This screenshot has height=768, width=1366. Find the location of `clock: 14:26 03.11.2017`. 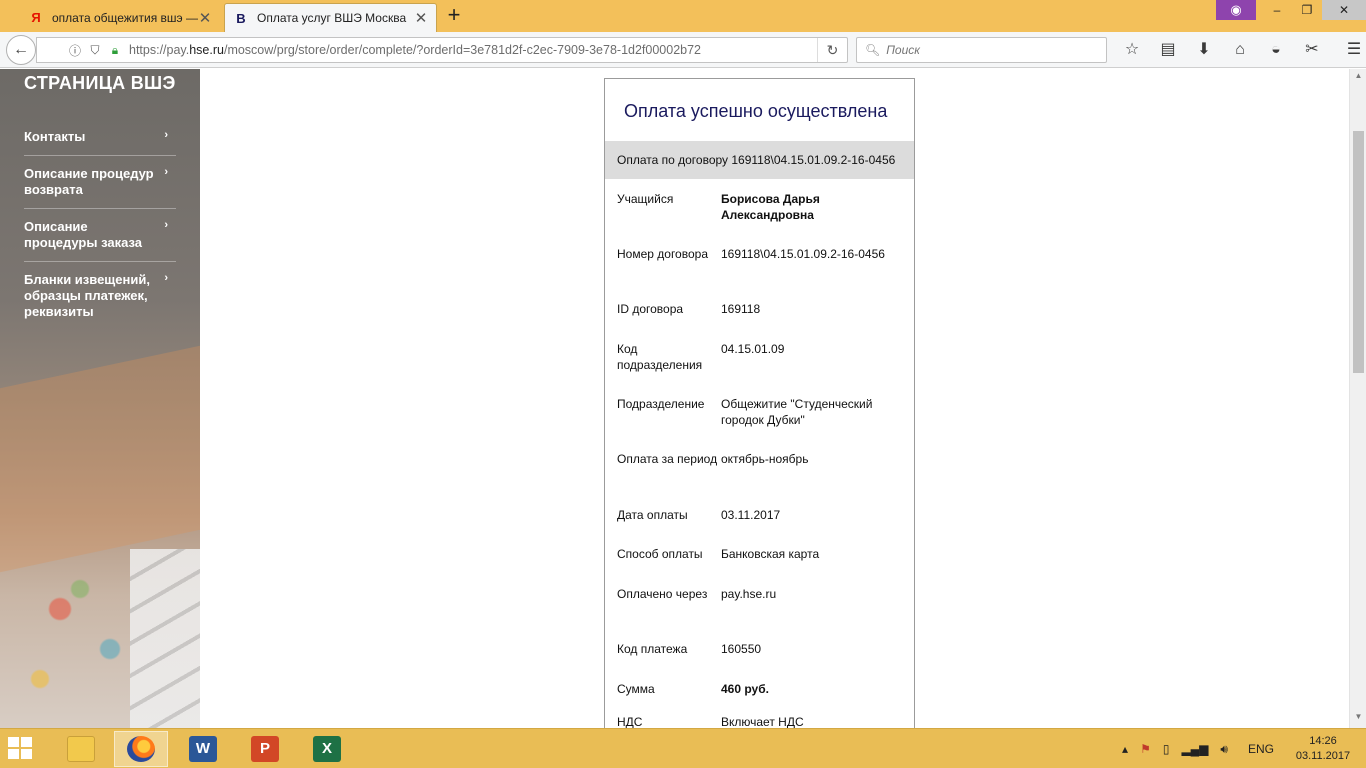

clock: 14:26 03.11.2017 is located at coordinates (1323, 749).